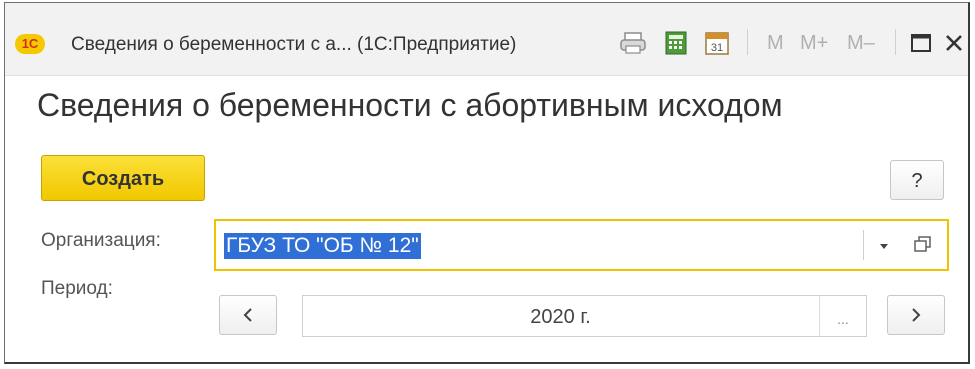 This screenshot has height=369, width=975. I want to click on maximize-icon, so click(921, 43).